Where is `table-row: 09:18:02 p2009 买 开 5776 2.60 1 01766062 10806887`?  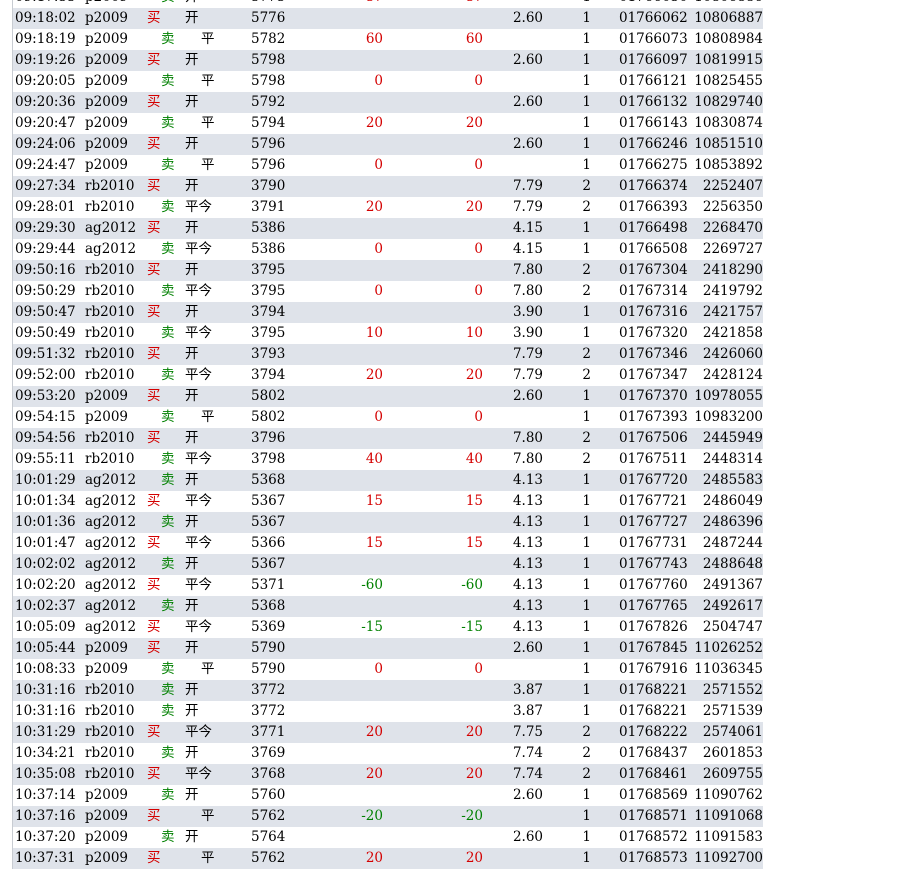
table-row: 09:18:02 p2009 买 开 5776 2.60 1 01766062 10806887 is located at coordinates (388, 18).